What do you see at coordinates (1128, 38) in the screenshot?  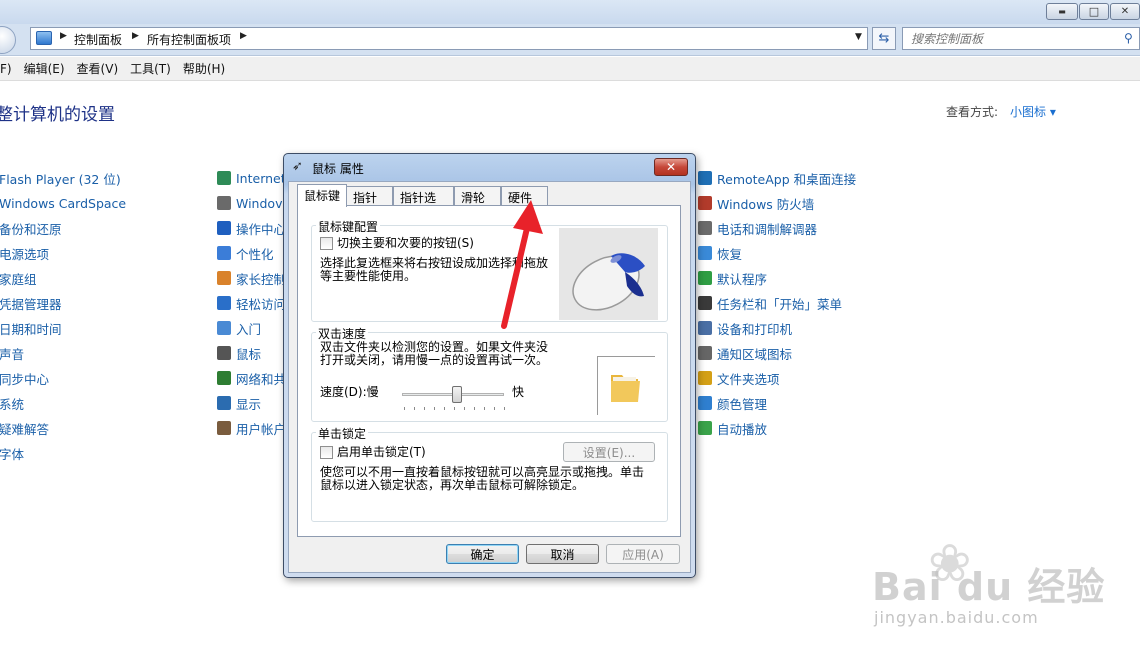 I see `search-icon: ⚲` at bounding box center [1128, 38].